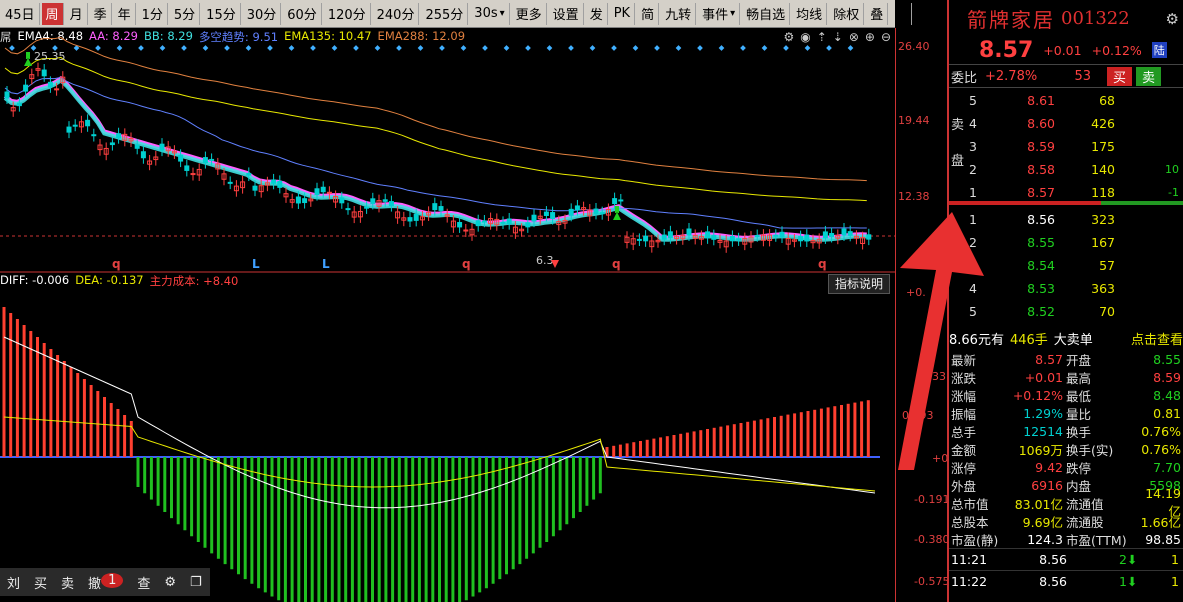  I want to click on tick-row: 11:21 8.56 2 ⬇ 1, so click(1066, 559).